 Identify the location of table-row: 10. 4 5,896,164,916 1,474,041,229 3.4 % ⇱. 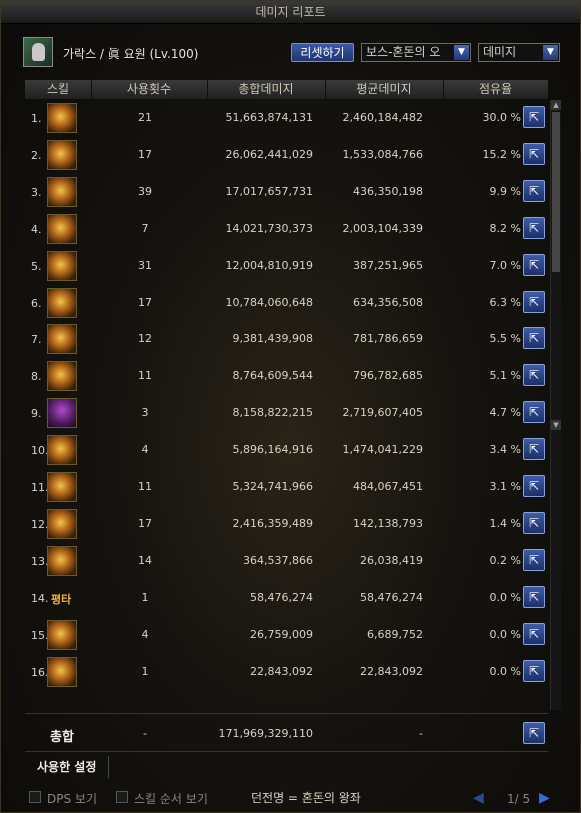
(286, 450).